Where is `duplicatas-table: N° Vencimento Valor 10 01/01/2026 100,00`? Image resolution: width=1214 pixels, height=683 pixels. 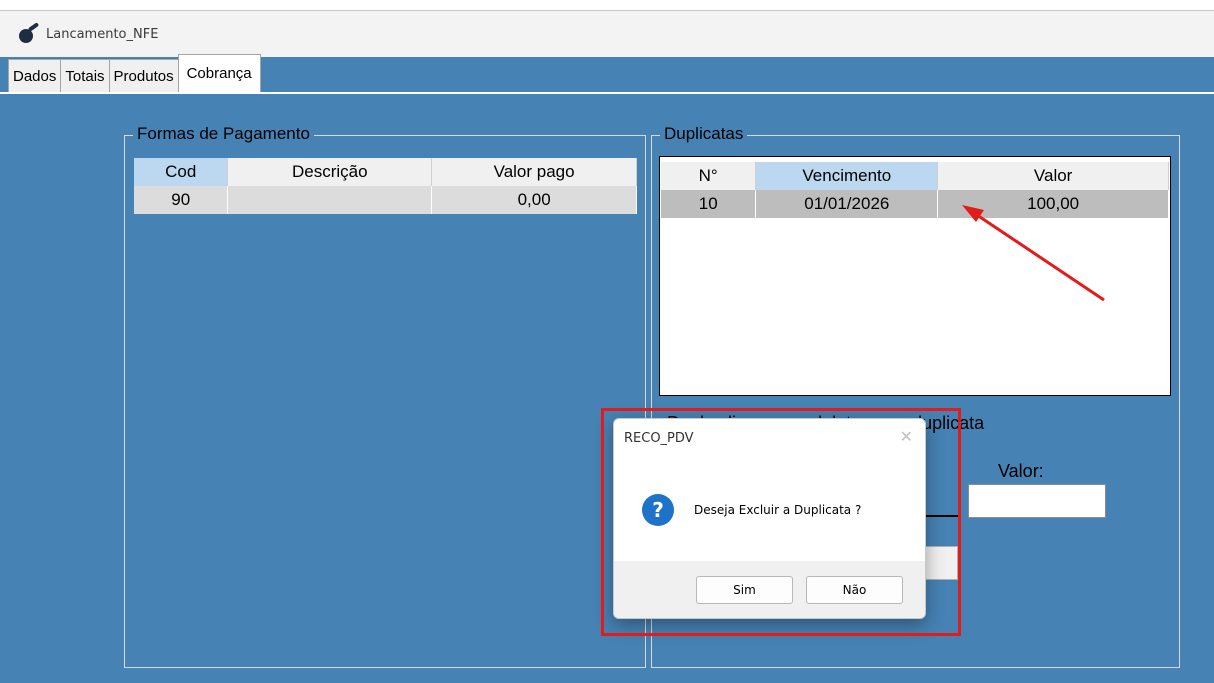
duplicatas-table: N° Vencimento Valor 10 01/01/2026 100,00 is located at coordinates (915, 190).